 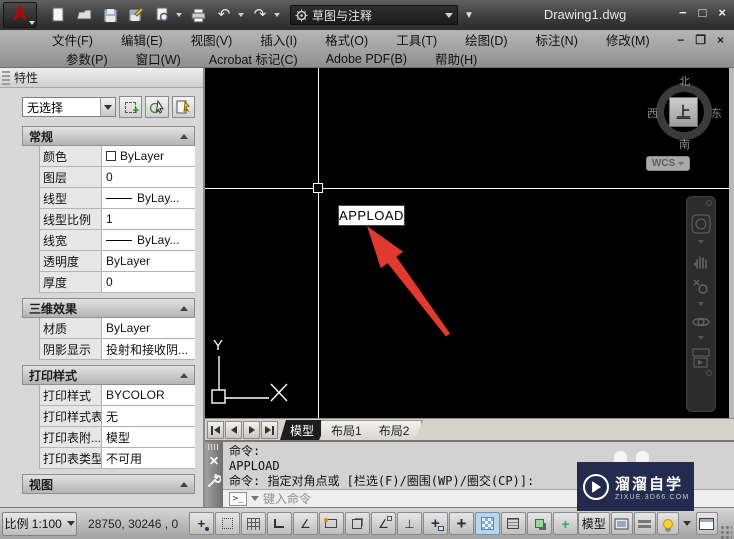 I want to click on viewcube: 北 南 西 东 上, so click(x=684, y=112).